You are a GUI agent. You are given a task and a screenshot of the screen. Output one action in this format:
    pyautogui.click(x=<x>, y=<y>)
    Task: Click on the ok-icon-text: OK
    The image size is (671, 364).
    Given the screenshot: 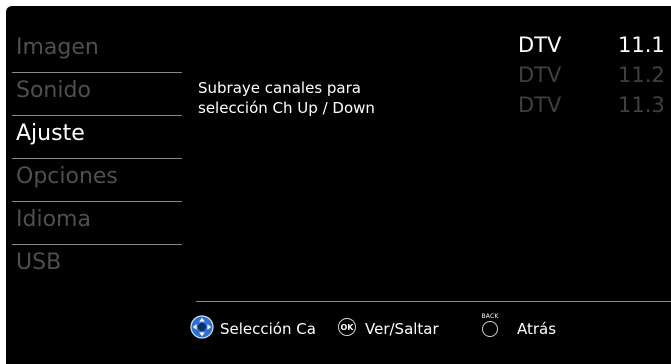 What is the action you would take?
    pyautogui.click(x=347, y=327)
    